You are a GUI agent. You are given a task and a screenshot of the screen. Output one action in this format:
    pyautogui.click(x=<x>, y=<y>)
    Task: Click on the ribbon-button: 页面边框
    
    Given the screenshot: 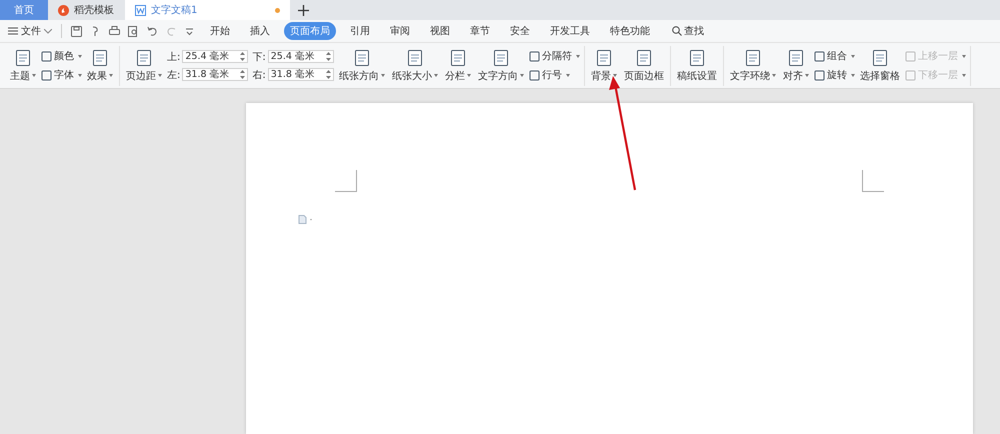 What is the action you would take?
    pyautogui.click(x=644, y=65)
    